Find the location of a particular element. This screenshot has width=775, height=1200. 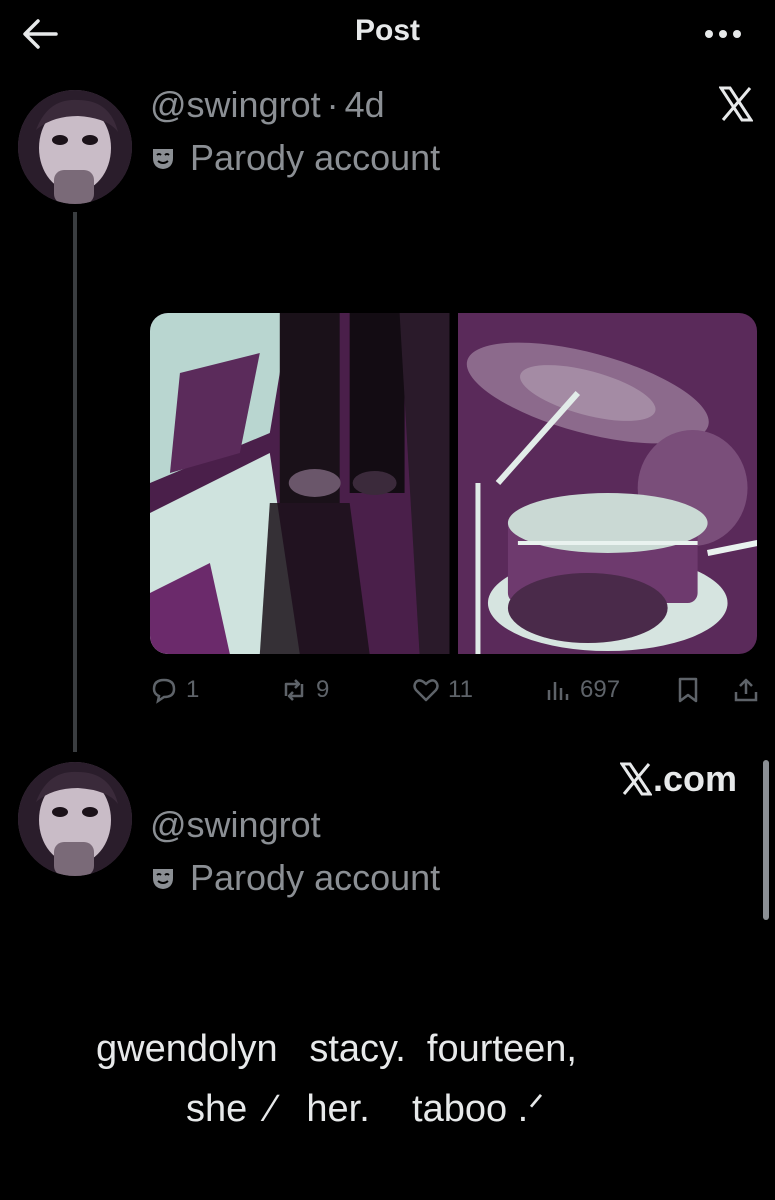

share-button is located at coordinates (746, 690).